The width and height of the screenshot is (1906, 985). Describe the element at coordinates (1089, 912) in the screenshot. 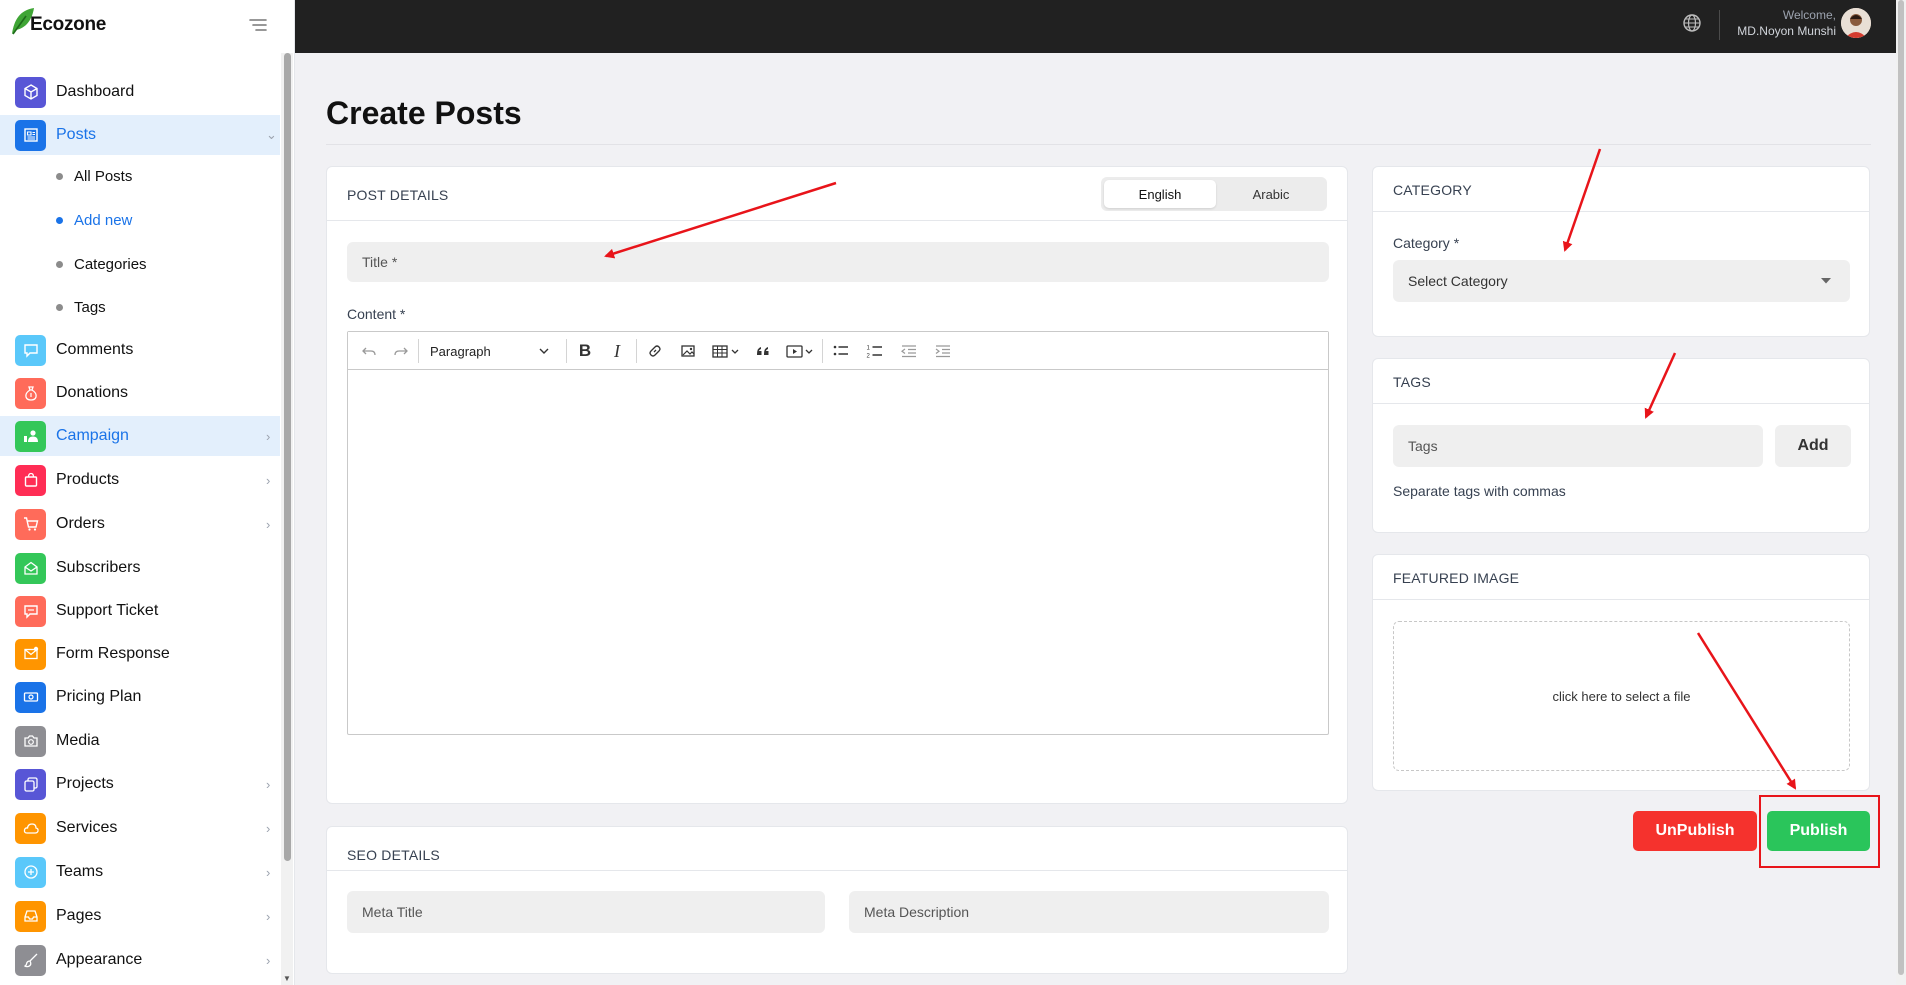

I see `meta-description-input: Meta Description` at that location.